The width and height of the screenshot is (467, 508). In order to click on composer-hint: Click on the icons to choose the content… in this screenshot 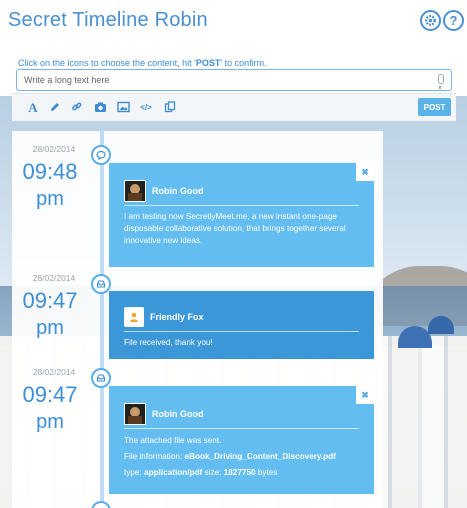, I will do `click(142, 63)`.